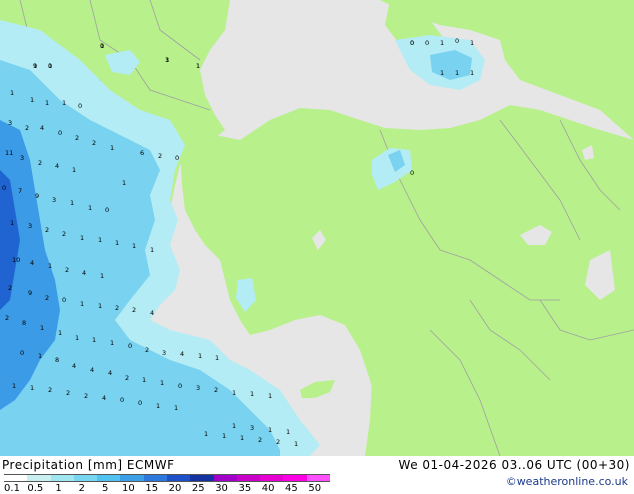  I want to click on datetime-label: We 01-04-2026 03..06 UTC (00+30), so click(514, 465).